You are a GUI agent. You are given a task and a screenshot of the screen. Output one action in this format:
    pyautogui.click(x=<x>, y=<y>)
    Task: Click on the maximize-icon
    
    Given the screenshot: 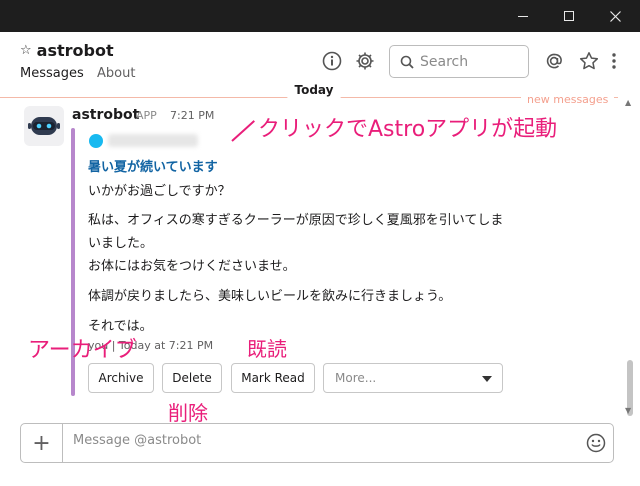 What is the action you would take?
    pyautogui.click(x=569, y=16)
    